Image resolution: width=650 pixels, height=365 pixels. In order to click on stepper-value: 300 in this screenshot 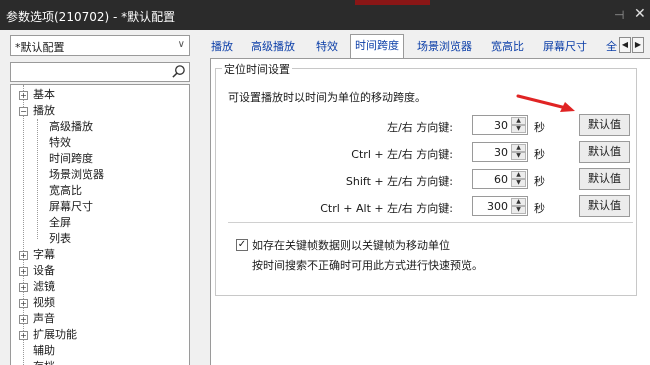, I will do `click(497, 206)`.